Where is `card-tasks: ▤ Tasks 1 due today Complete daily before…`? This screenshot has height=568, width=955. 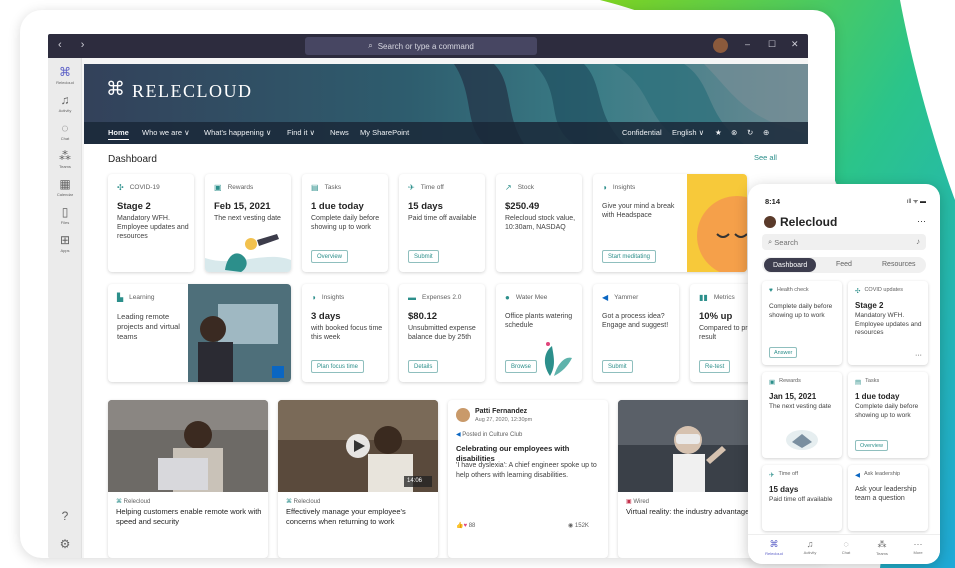 card-tasks: ▤ Tasks 1 due today Complete daily before… is located at coordinates (345, 223).